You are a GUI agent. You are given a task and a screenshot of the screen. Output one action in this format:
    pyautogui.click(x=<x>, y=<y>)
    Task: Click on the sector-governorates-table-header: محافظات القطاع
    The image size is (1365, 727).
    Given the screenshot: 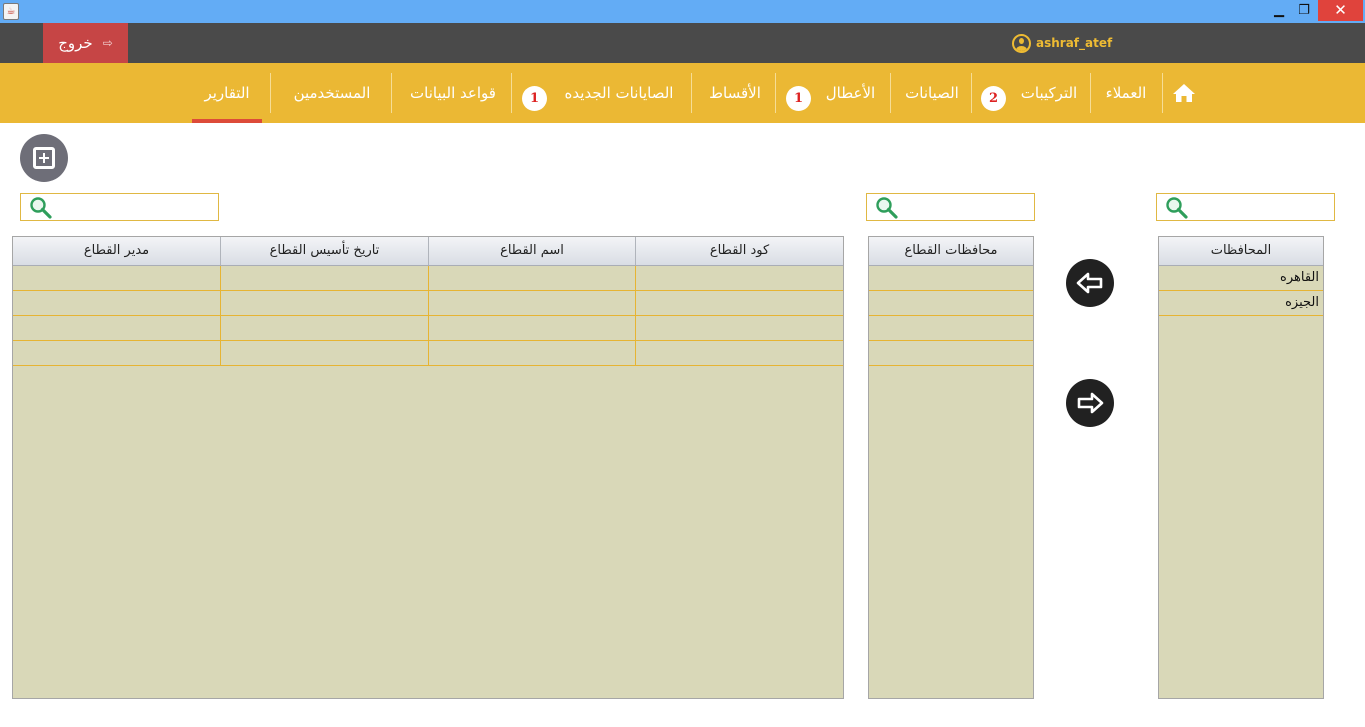 What is the action you would take?
    pyautogui.click(x=951, y=251)
    